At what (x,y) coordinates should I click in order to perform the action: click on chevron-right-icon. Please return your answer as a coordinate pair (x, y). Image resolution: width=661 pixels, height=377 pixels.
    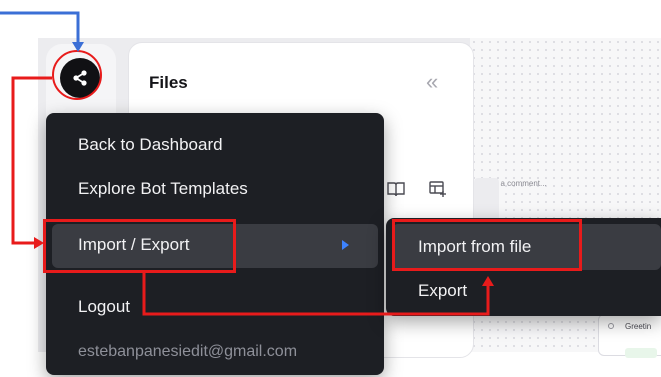
    Looking at the image, I should click on (345, 245).